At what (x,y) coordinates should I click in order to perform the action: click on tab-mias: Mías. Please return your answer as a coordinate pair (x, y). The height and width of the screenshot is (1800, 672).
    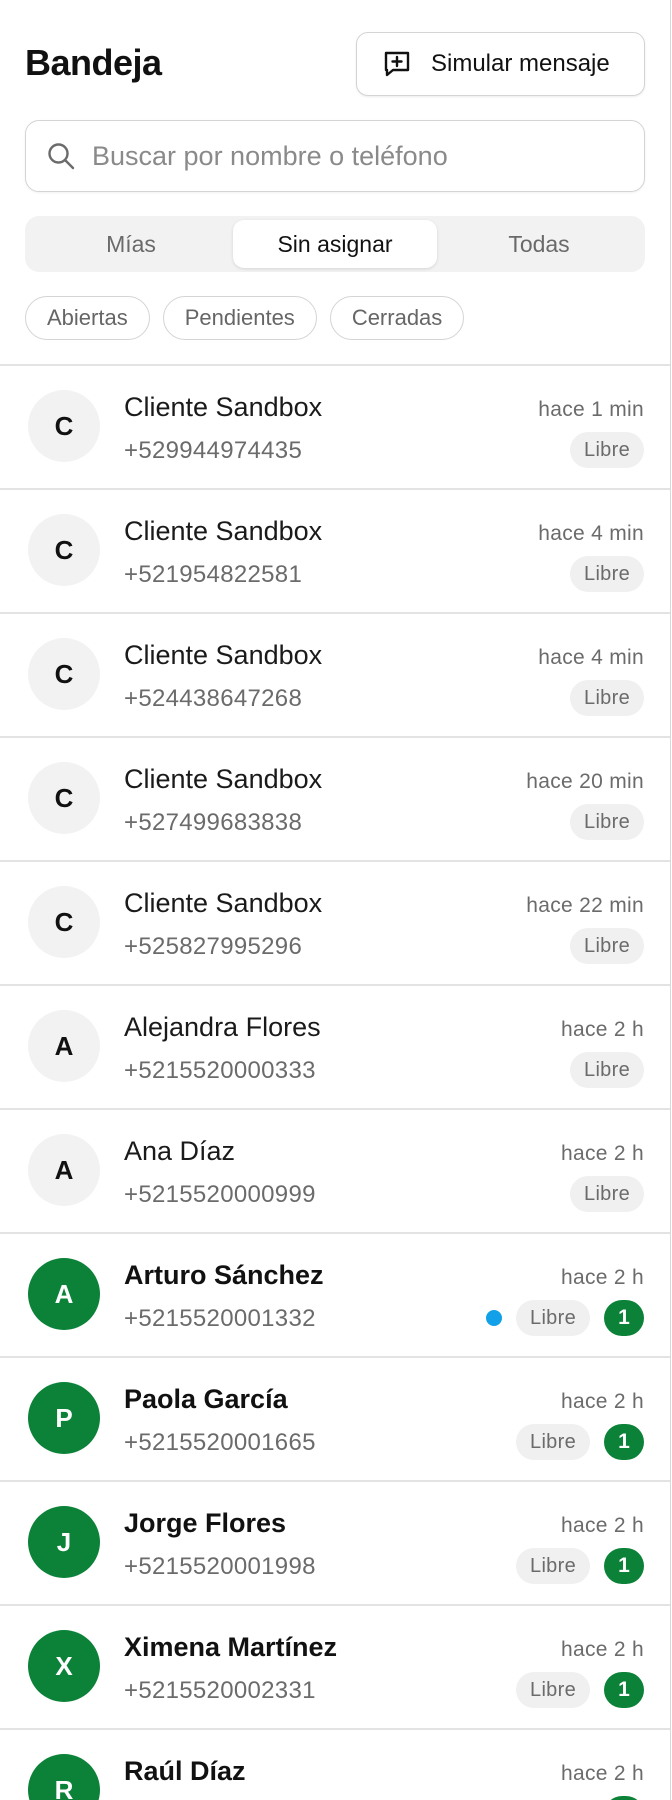
    Looking at the image, I should click on (131, 244).